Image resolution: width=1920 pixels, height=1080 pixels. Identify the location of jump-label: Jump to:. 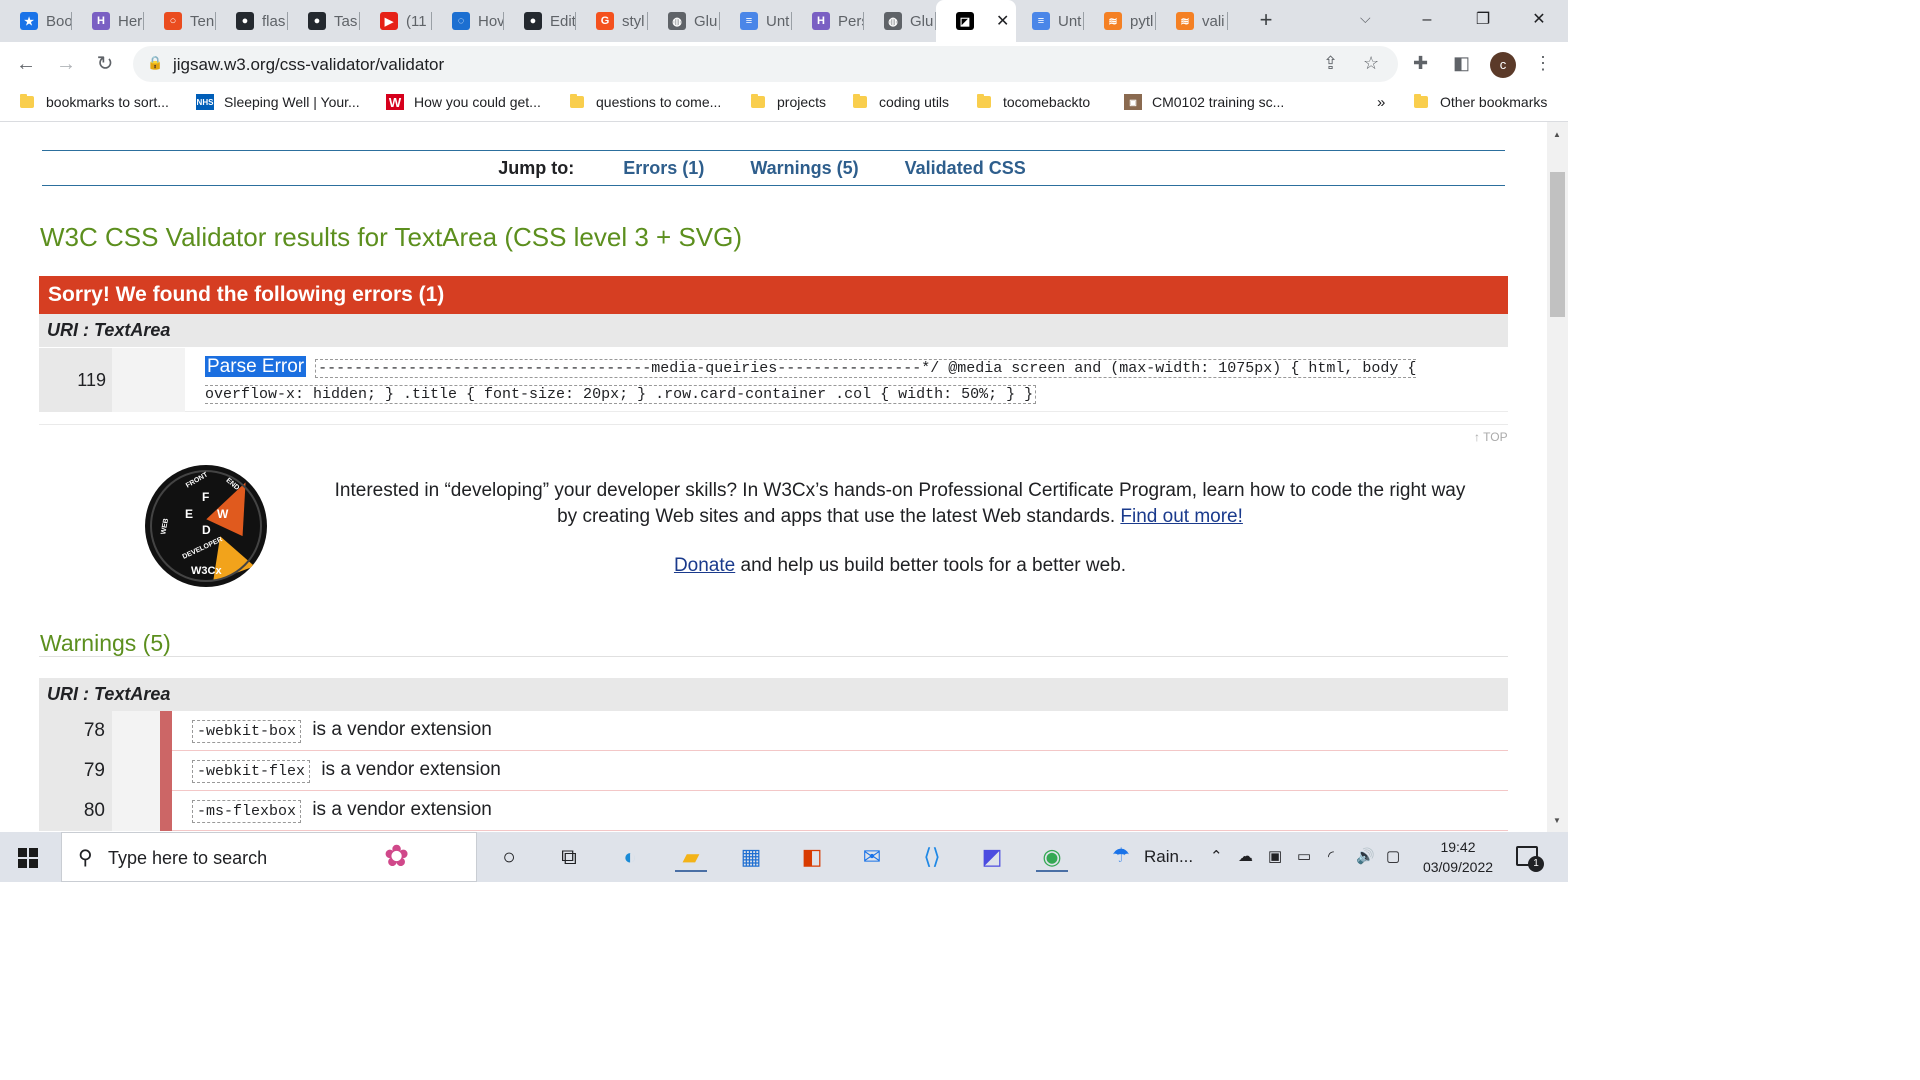
(536, 167).